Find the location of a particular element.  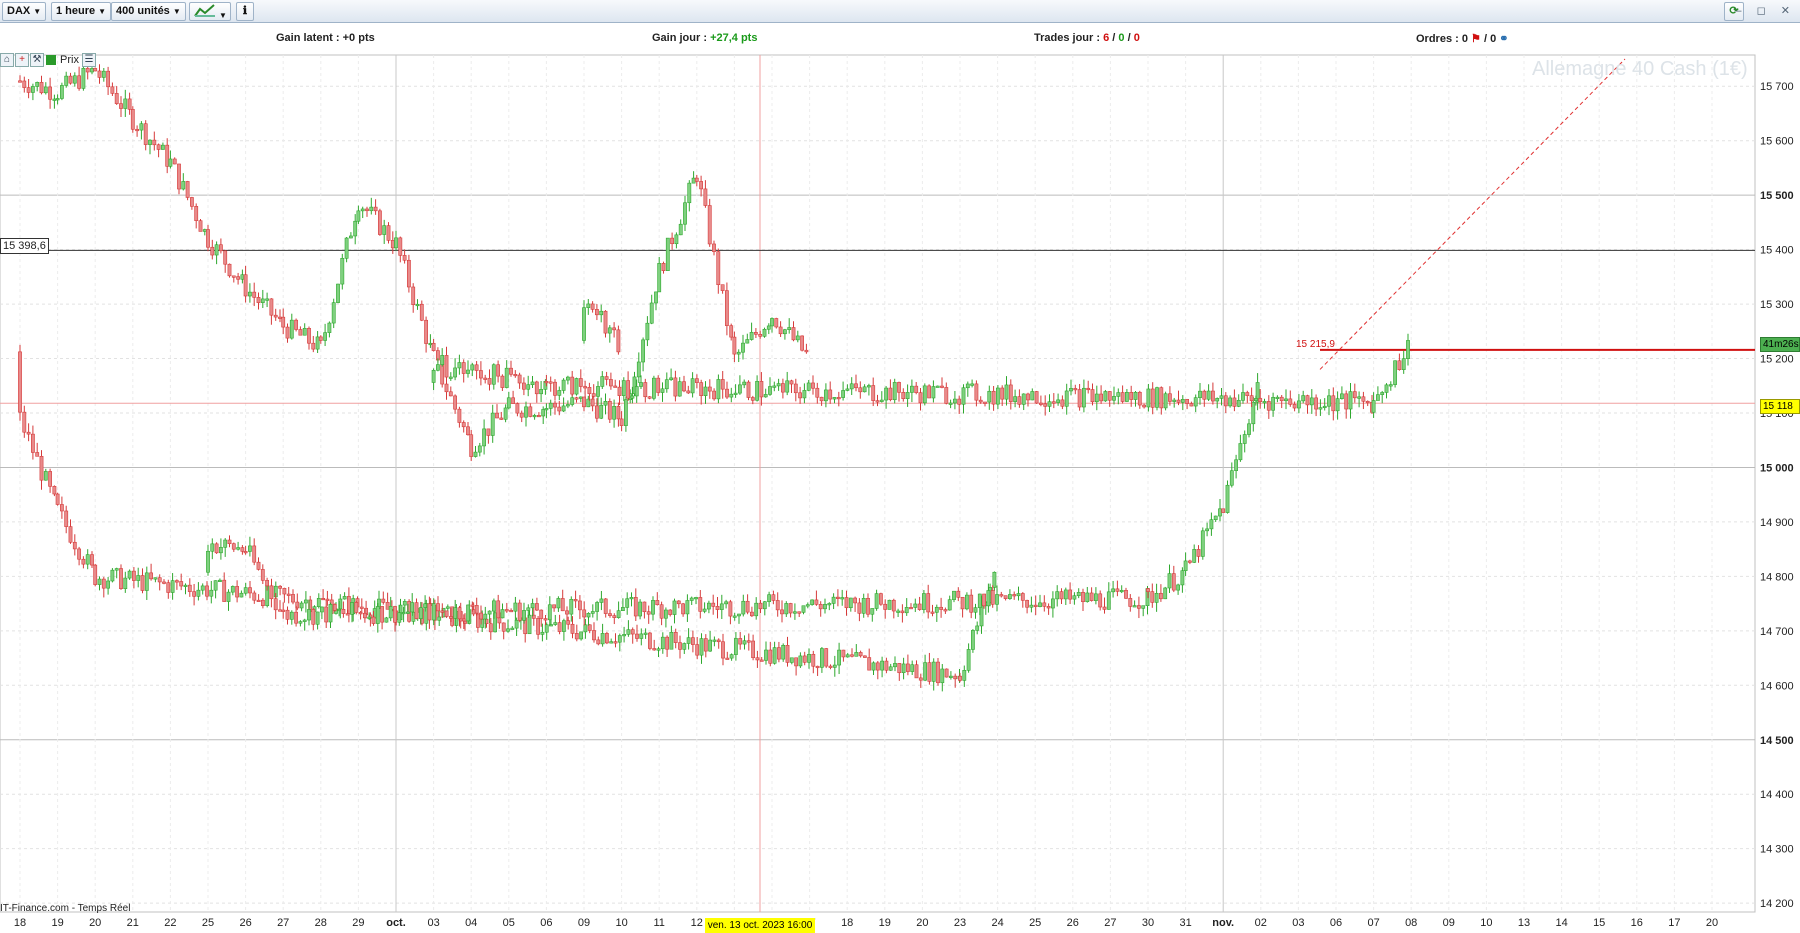

zoom-icon: ⌂ is located at coordinates (7, 60).